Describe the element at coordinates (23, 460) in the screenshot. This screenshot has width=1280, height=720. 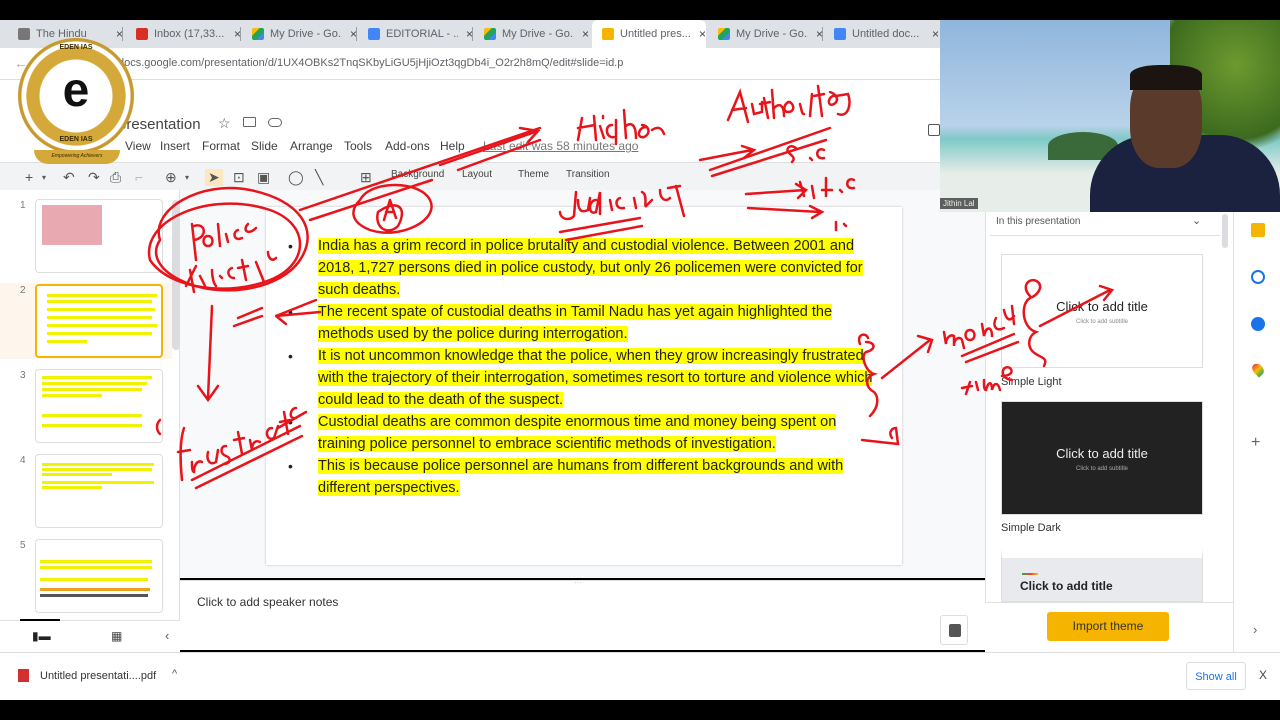
I see `slide-number: 4` at that location.